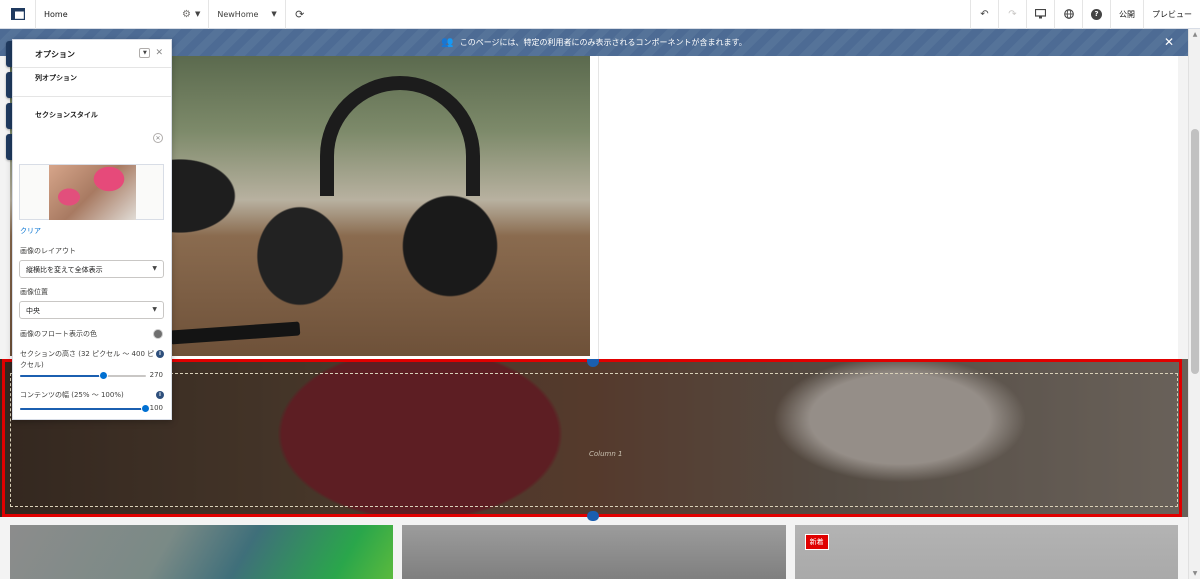 This screenshot has height=579, width=1200. Describe the element at coordinates (593, 516) in the screenshot. I see `resize-handle-bottom` at that location.